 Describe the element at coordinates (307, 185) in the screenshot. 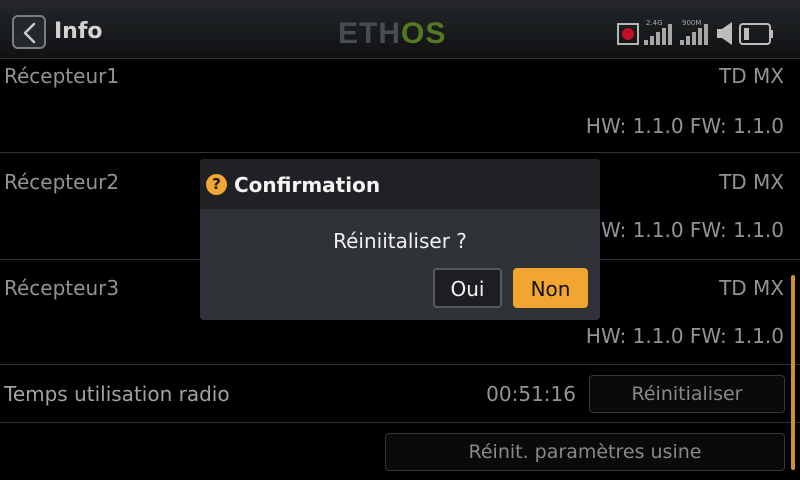

I see `dialog-title: Confirmation` at that location.